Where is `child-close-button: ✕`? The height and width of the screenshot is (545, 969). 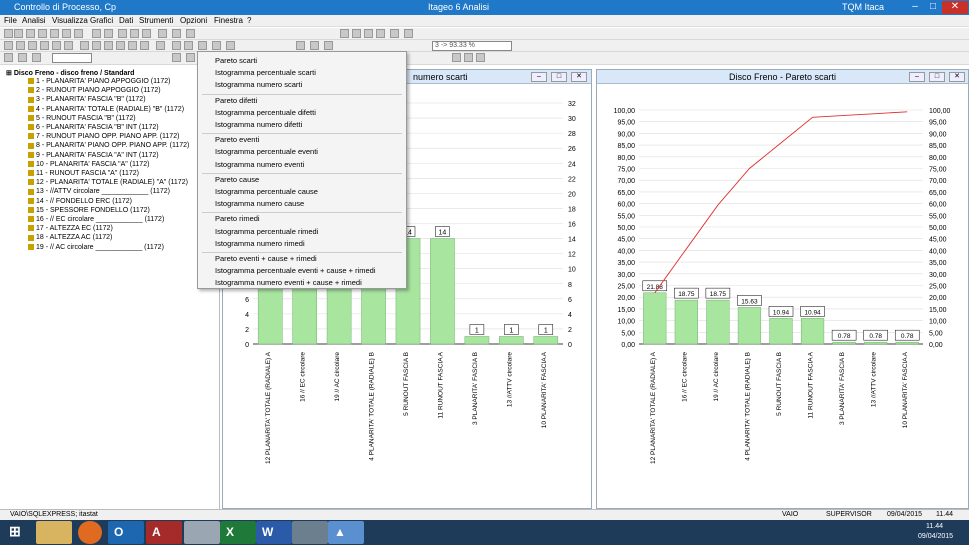 child-close-button: ✕ is located at coordinates (579, 77).